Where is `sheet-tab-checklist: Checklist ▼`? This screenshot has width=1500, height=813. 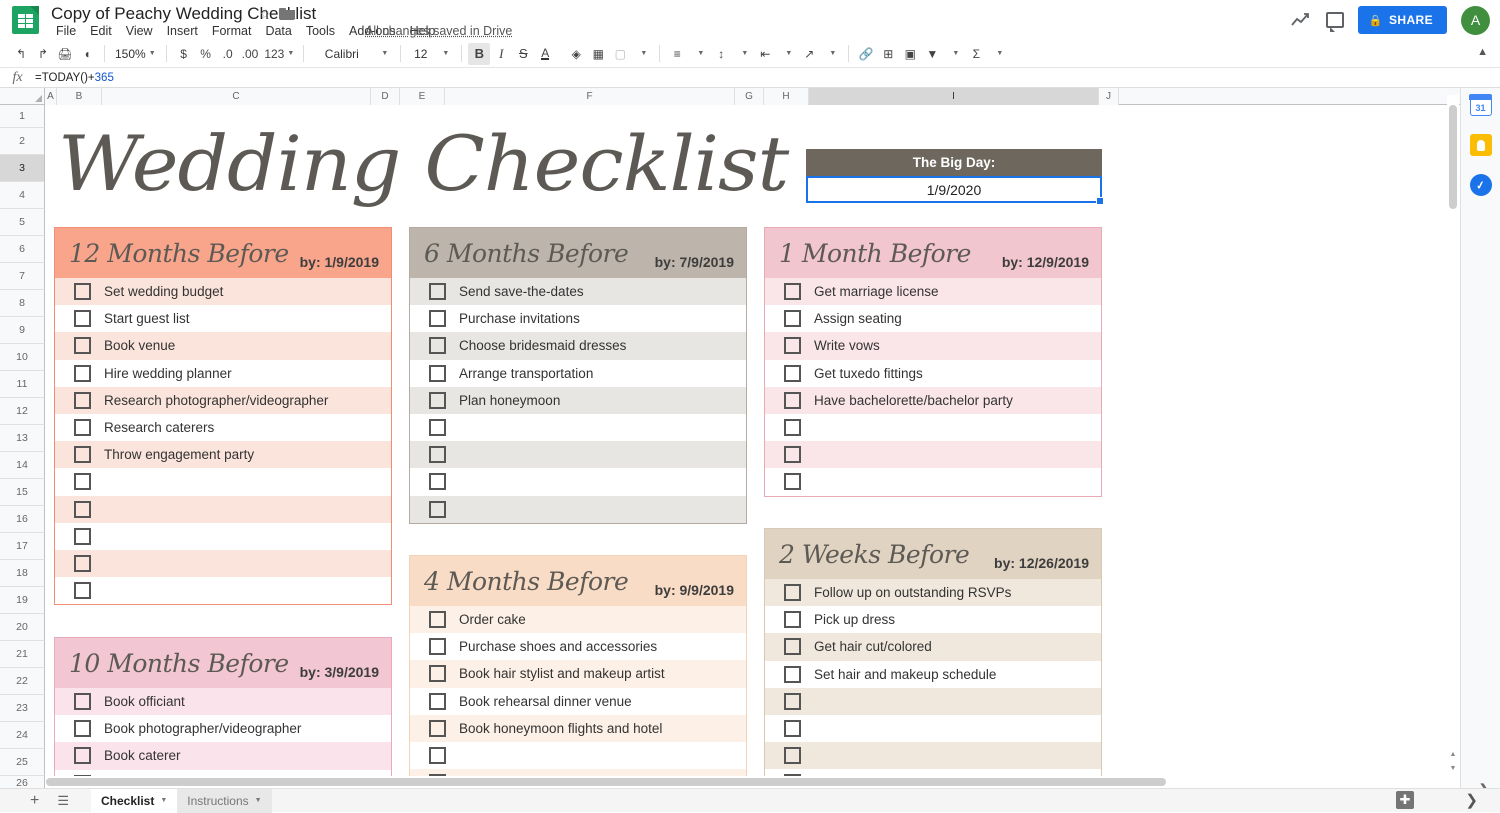
sheet-tab-checklist: Checklist ▼ is located at coordinates (134, 801).